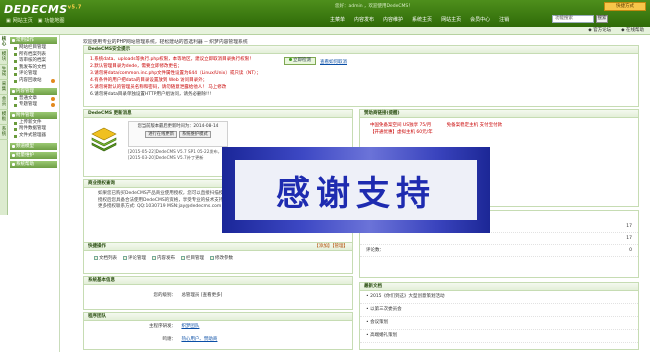 The height and width of the screenshot is (352, 650). I want to click on sidebar-group-models: 频道模型, so click(33, 146).